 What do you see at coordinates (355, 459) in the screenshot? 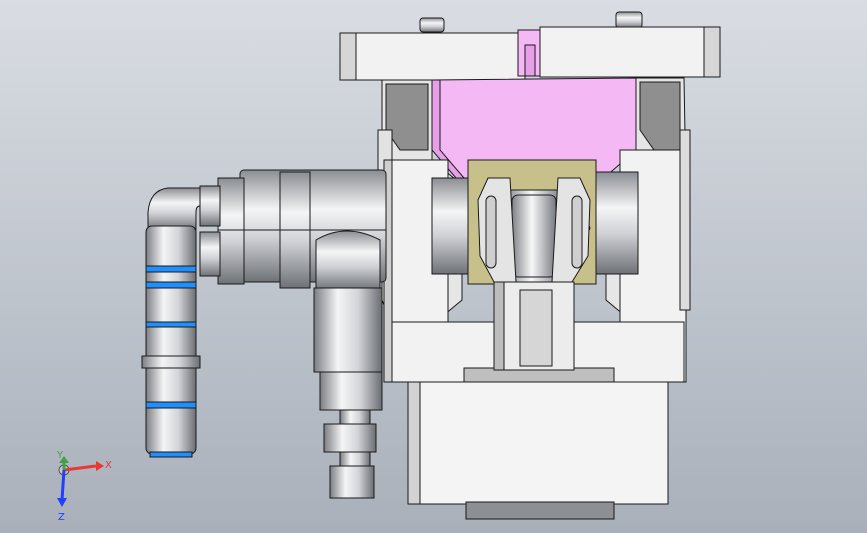
I see `vertical-fitting-neck` at bounding box center [355, 459].